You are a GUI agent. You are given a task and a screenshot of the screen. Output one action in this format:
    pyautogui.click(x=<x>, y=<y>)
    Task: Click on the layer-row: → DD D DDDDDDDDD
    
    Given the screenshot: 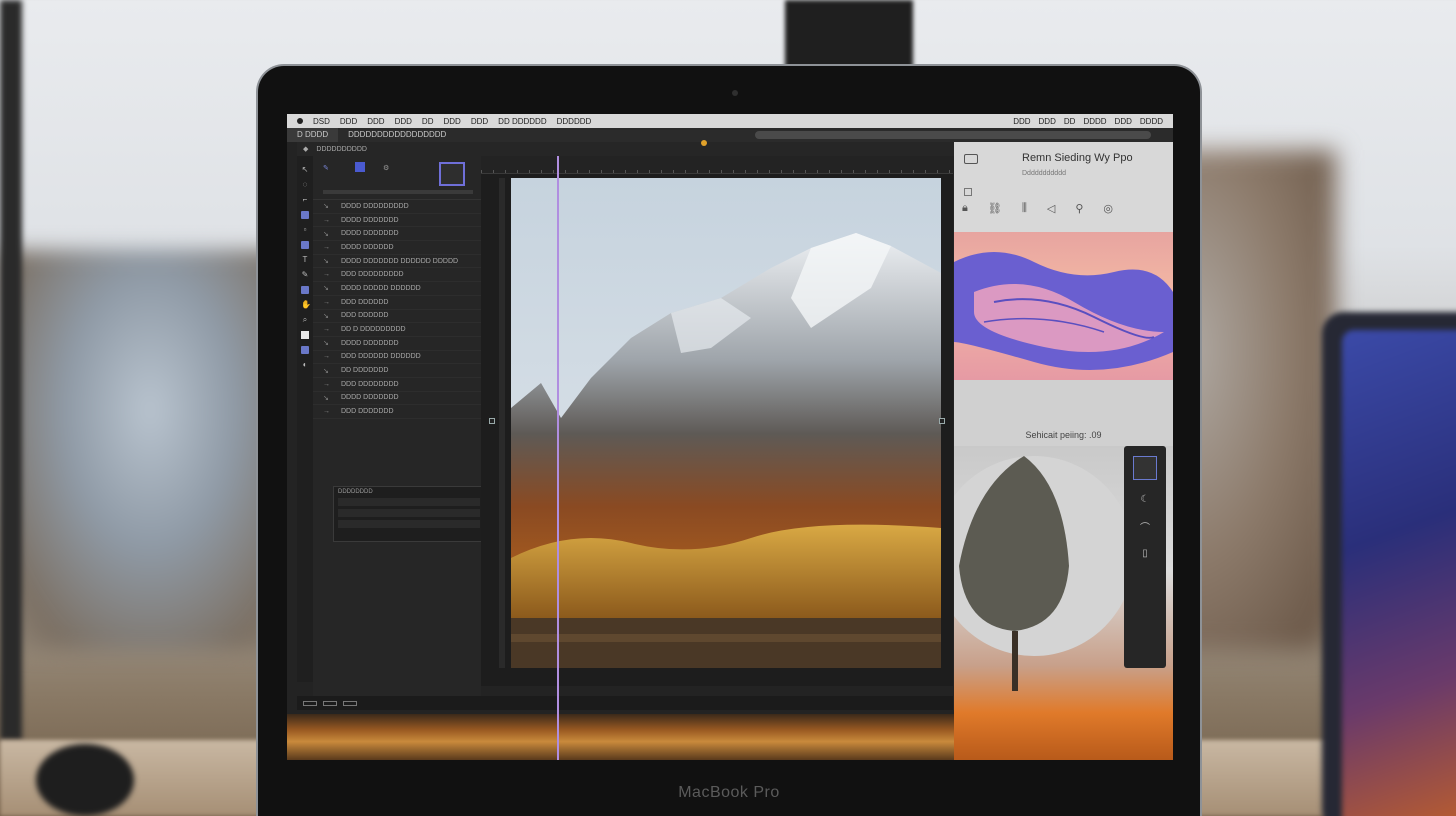 What is the action you would take?
    pyautogui.click(x=397, y=330)
    